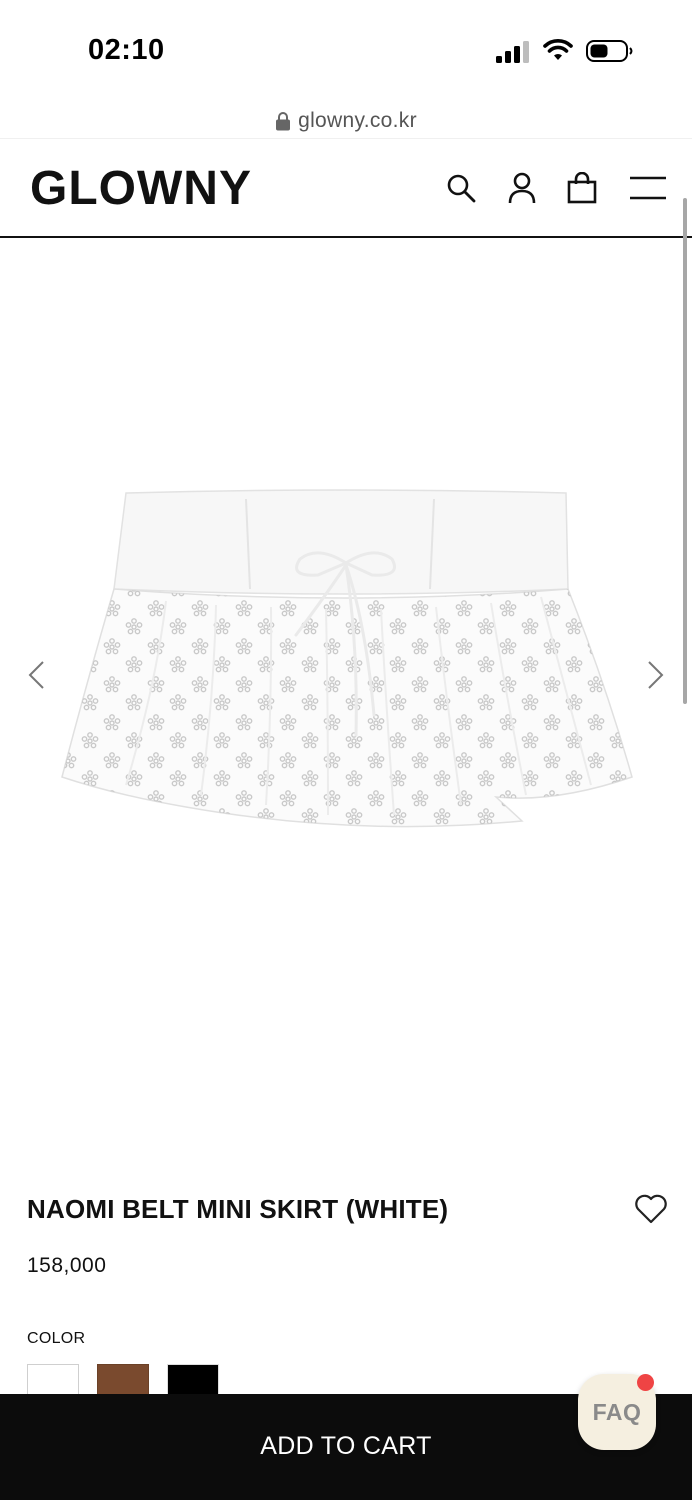 Image resolution: width=692 pixels, height=1500 pixels. What do you see at coordinates (357, 120) in the screenshot?
I see `url-text: glowny.co.kr` at bounding box center [357, 120].